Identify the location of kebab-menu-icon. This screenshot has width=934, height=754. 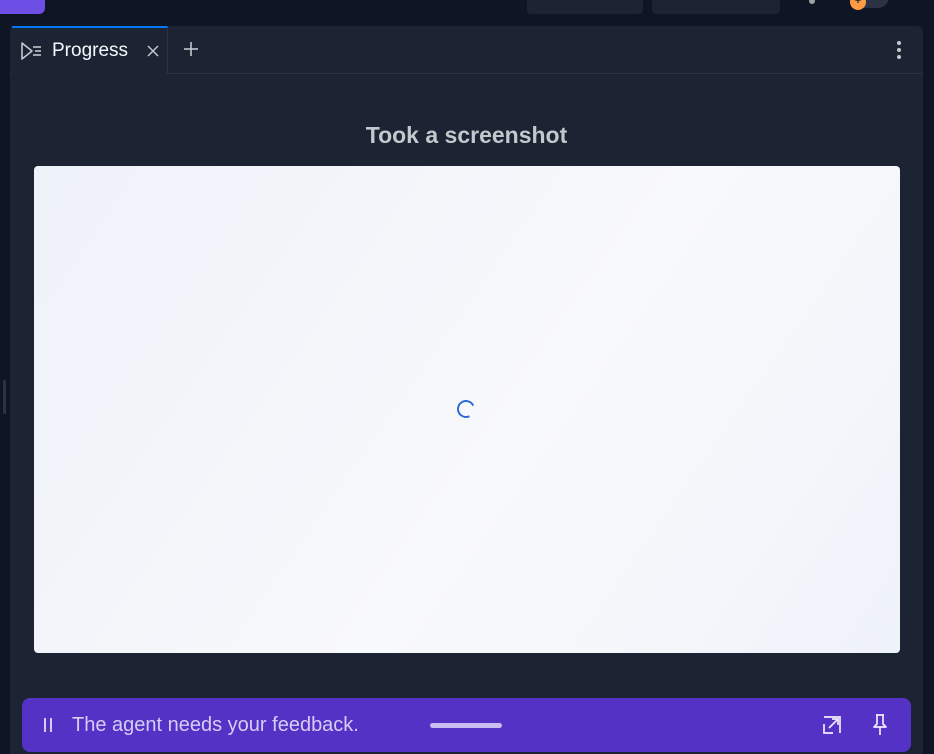
(899, 50).